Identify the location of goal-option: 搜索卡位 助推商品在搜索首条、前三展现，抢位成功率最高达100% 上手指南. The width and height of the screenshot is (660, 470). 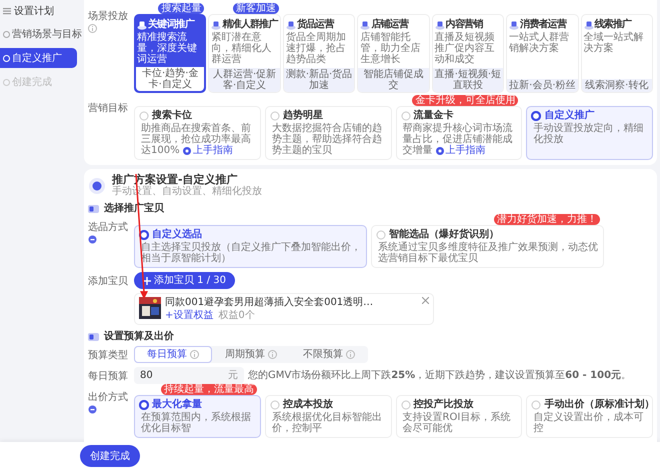
(197, 133).